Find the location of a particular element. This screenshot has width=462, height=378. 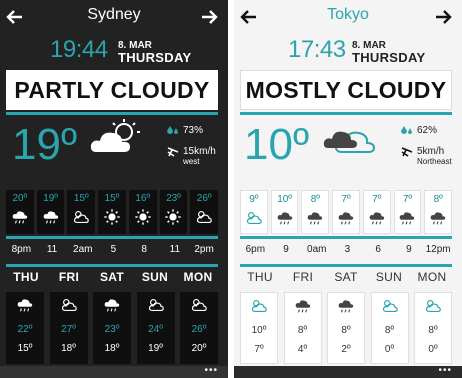

app-bar: ••• is located at coordinates (114, 372).